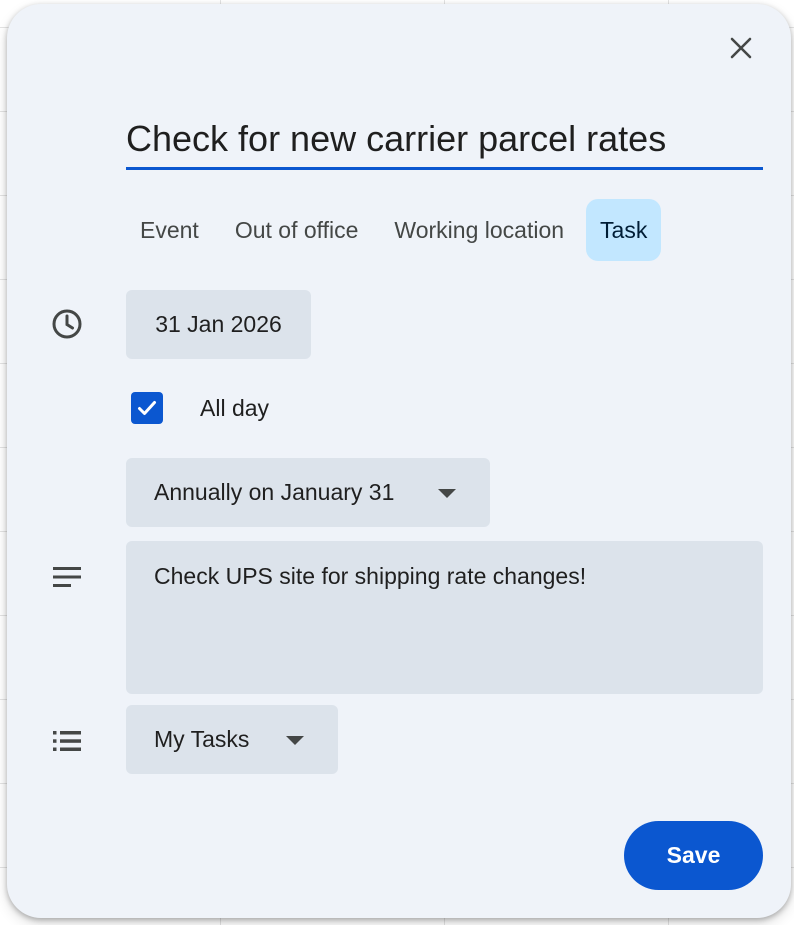 The height and width of the screenshot is (925, 794). I want to click on all-day-label: All day, so click(235, 407).